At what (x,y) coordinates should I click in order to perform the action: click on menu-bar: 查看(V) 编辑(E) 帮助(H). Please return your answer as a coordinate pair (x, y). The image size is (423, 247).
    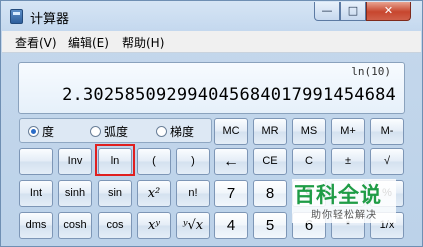
    Looking at the image, I should click on (211, 42).